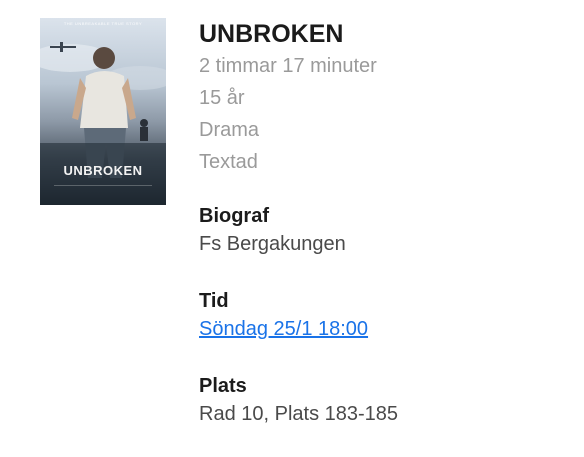 This screenshot has width=584, height=457. Describe the element at coordinates (288, 66) in the screenshot. I see `movie-duration: 2 timmar 17 minuter` at that location.